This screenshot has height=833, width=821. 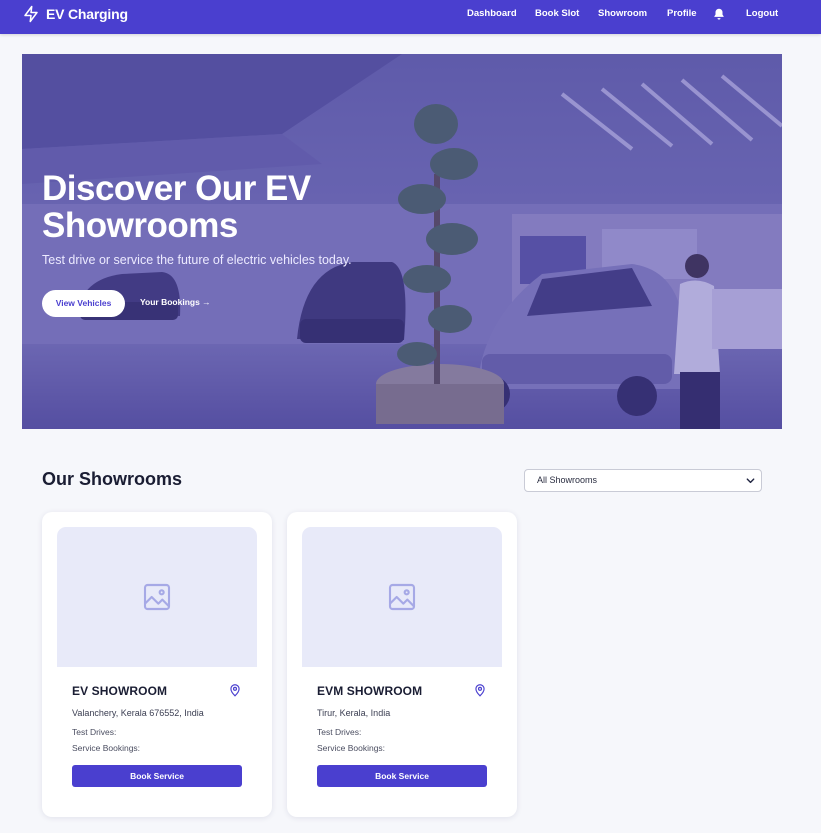 What do you see at coordinates (567, 480) in the screenshot?
I see `select-value: All Showrooms` at bounding box center [567, 480].